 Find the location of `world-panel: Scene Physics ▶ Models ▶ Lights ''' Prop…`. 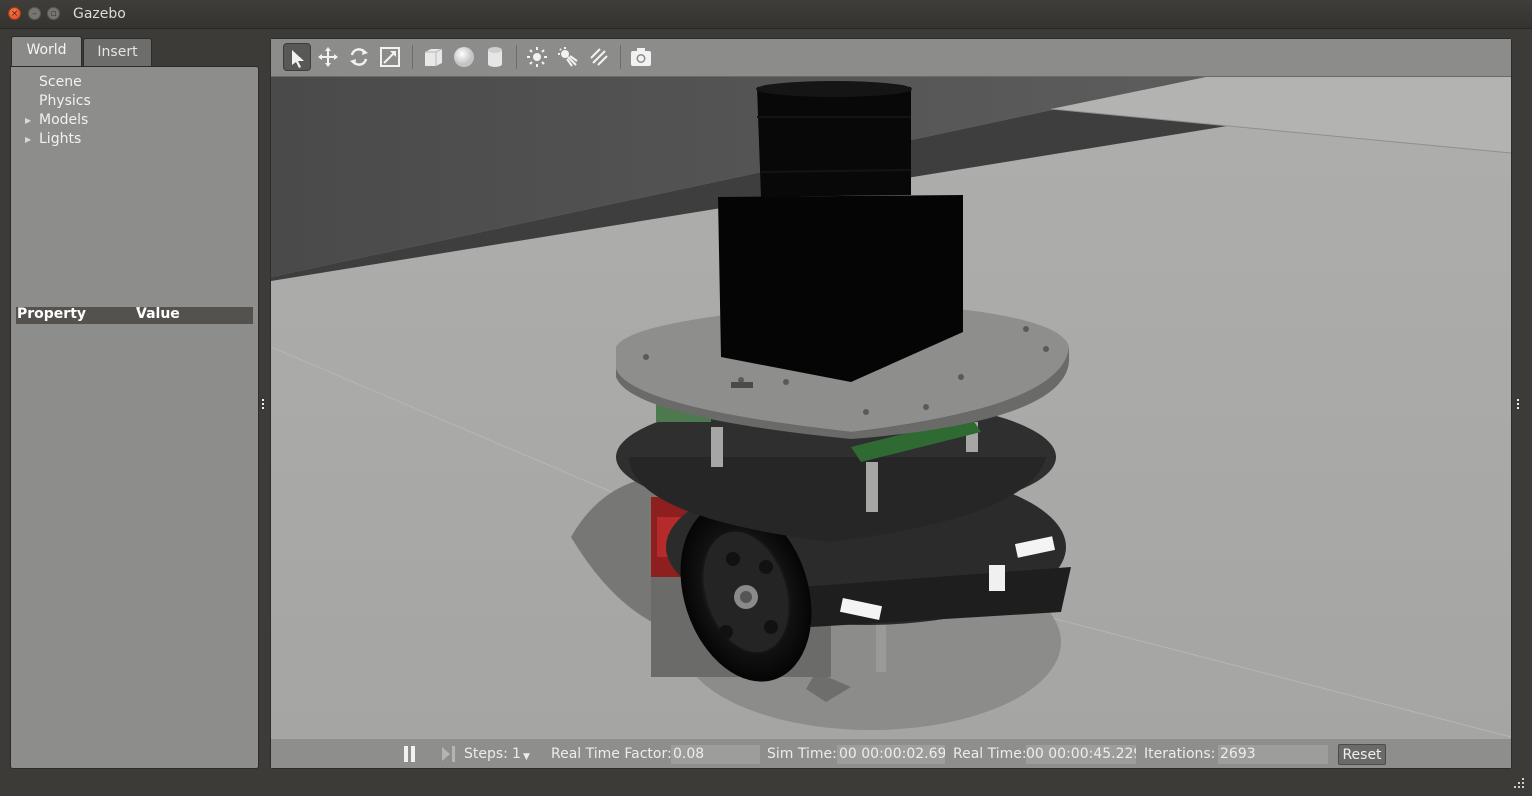

world-panel: Scene Physics ▶ Models ▶ Lights ''' Prop… is located at coordinates (134, 417).